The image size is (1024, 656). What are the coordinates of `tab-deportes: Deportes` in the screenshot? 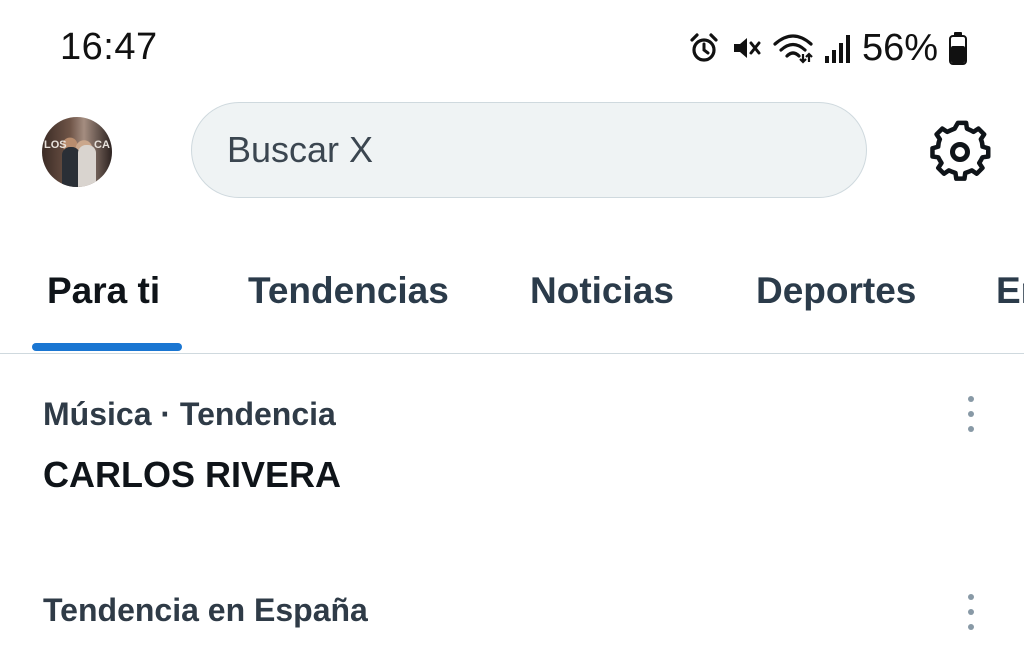 It's located at (836, 291).